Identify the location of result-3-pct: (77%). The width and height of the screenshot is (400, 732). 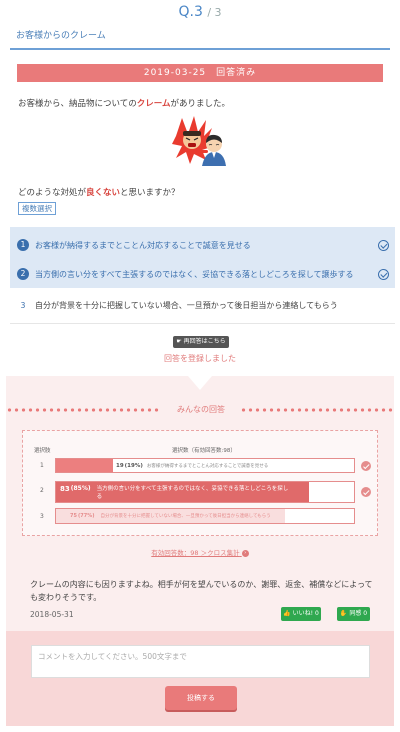
(86, 516).